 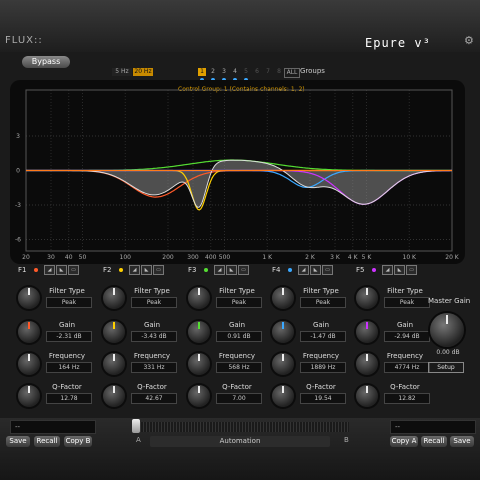 I want to click on morph-b-label: B, so click(x=346, y=440).